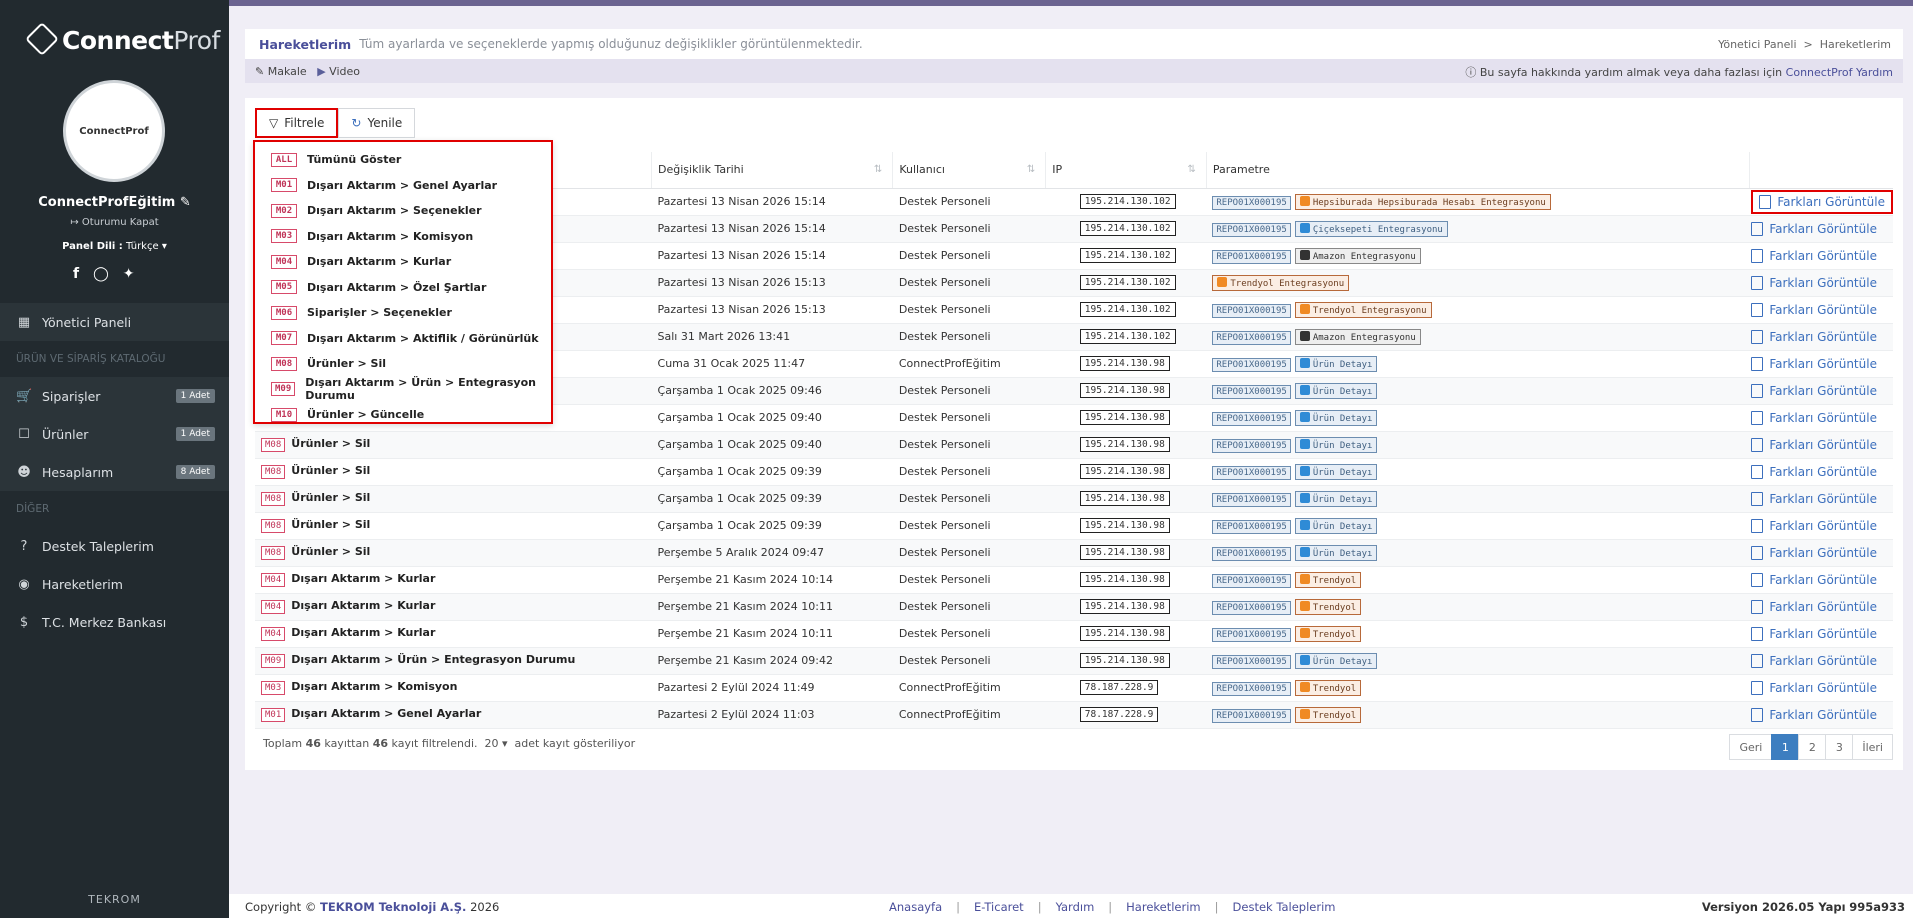 Image resolution: width=1913 pixels, height=918 pixels. Describe the element at coordinates (284, 414) in the screenshot. I see `filter-option-code: M10` at that location.